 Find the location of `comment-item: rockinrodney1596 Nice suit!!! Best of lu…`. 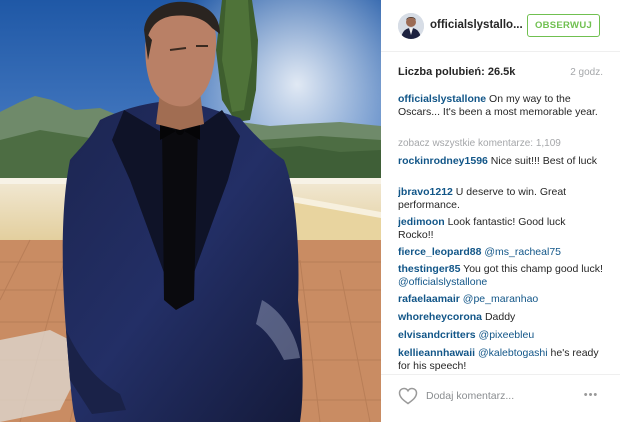

comment-item: rockinrodney1596 Nice suit!!! Best of lu… is located at coordinates (500, 161).